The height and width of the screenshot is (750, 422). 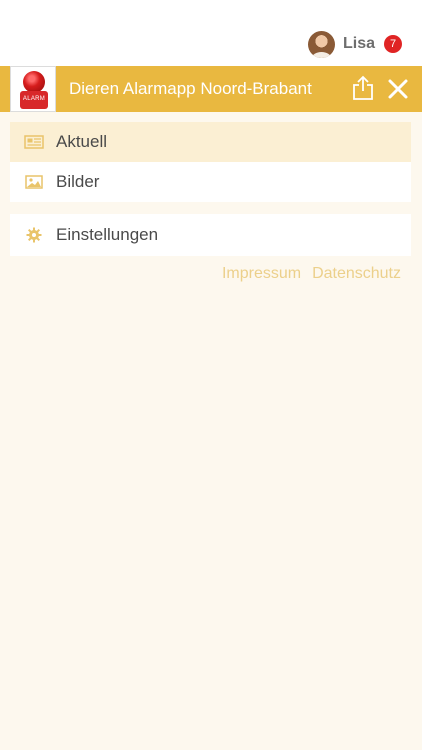 What do you see at coordinates (34, 82) in the screenshot?
I see `alarm-light-icon` at bounding box center [34, 82].